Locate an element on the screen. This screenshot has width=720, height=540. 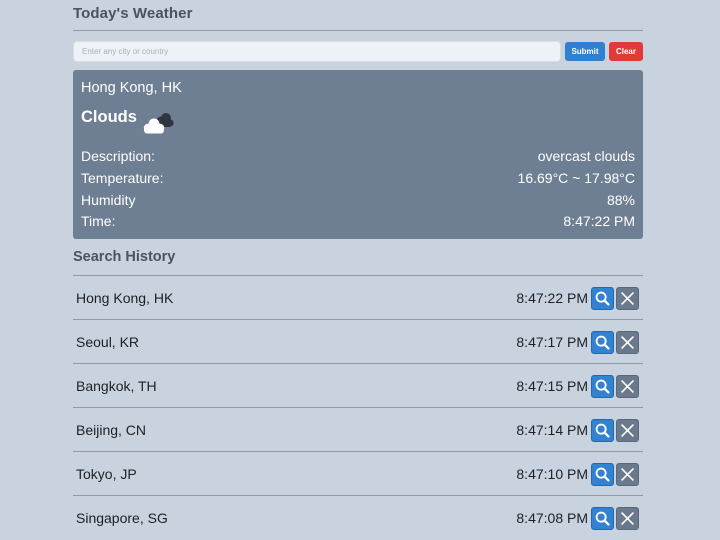
history-row: Tokyo, JP 8:47:10 PM is located at coordinates (358, 473).